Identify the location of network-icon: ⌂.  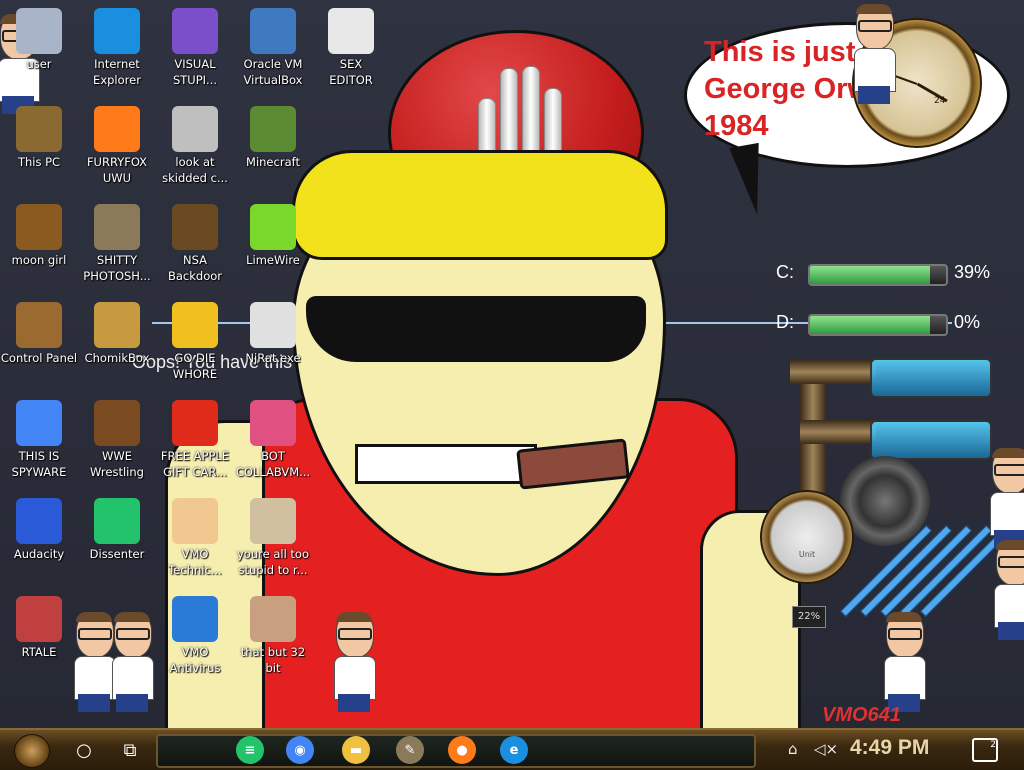
(793, 749).